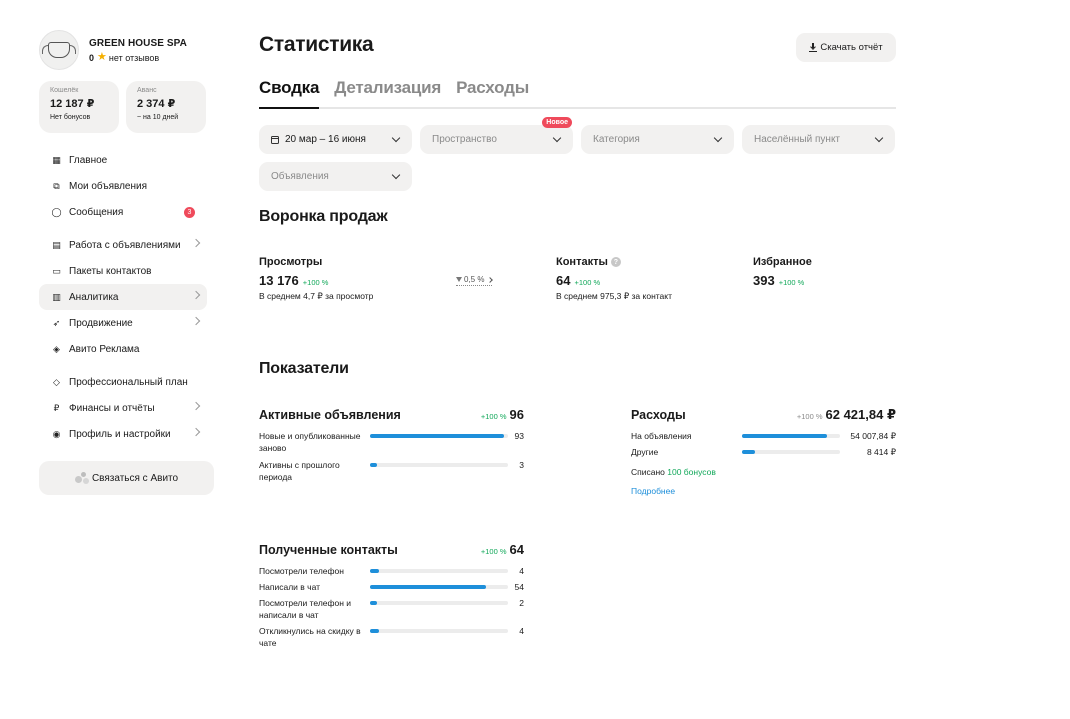  Describe the element at coordinates (156, 104) in the screenshot. I see `advance-amount: 2 374 ₽` at that location.